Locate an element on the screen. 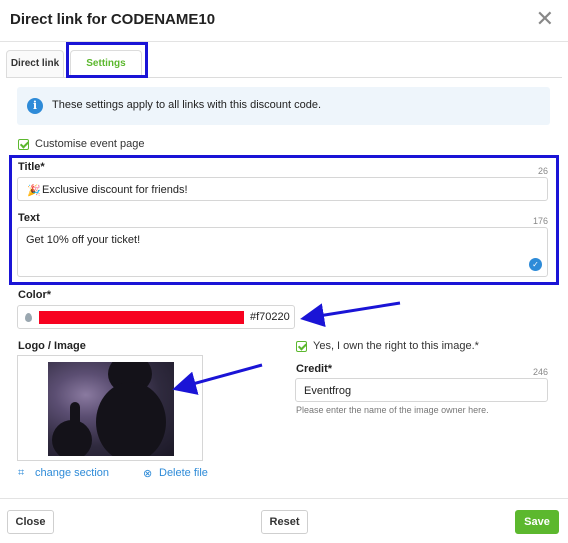  title-value: Exclusive discount for friends! is located at coordinates (115, 190).